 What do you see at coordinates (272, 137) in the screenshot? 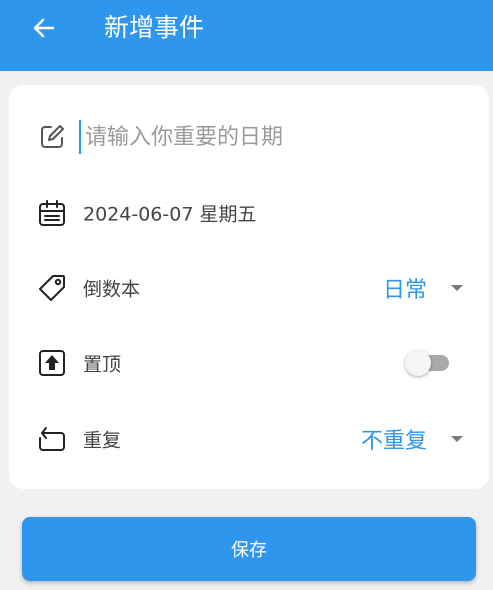
I see `event-title-input` at bounding box center [272, 137].